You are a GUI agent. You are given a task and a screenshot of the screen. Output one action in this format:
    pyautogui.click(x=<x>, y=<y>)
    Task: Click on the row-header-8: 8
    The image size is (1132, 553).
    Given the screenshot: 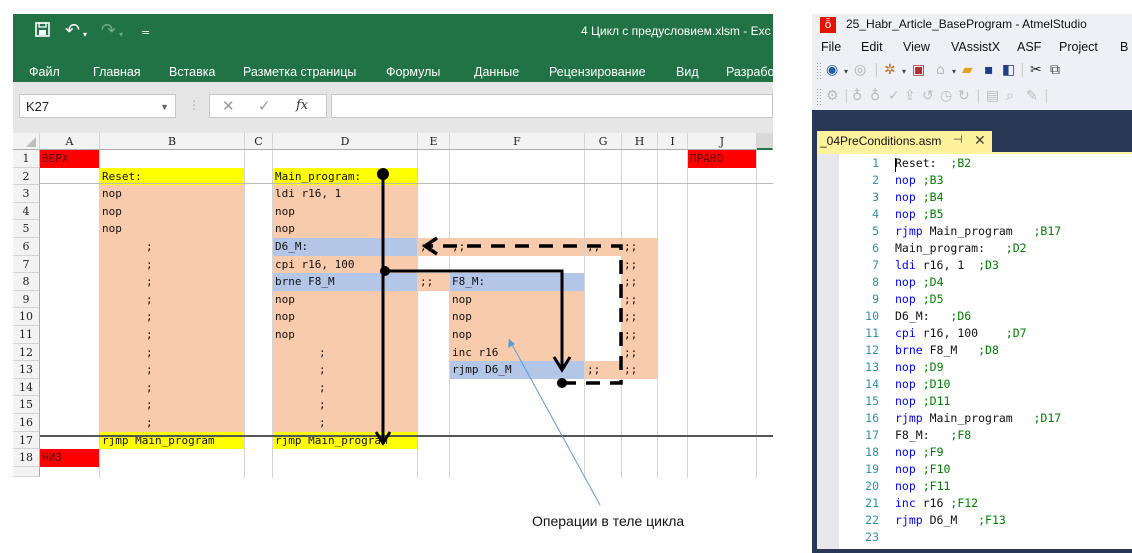 What is the action you would take?
    pyautogui.click(x=26, y=282)
    